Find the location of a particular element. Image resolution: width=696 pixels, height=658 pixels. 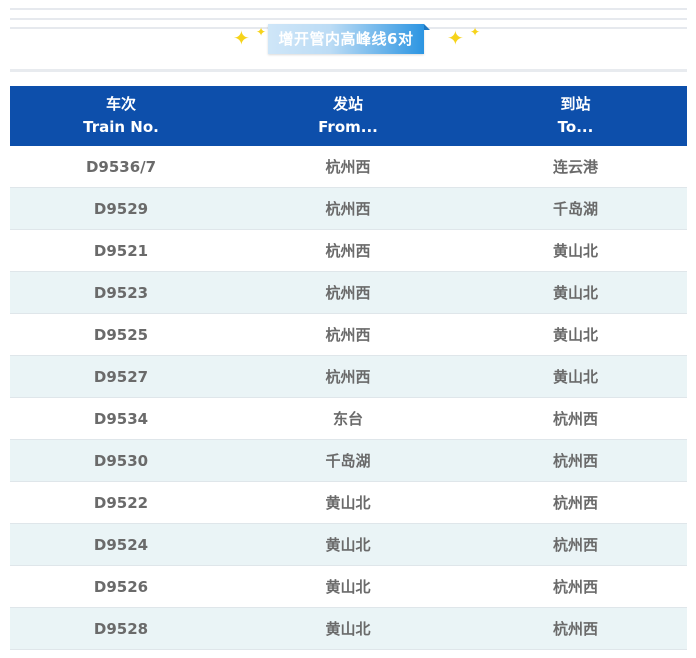

table-row: D9528 黄山北 杭州西 is located at coordinates (348, 629).